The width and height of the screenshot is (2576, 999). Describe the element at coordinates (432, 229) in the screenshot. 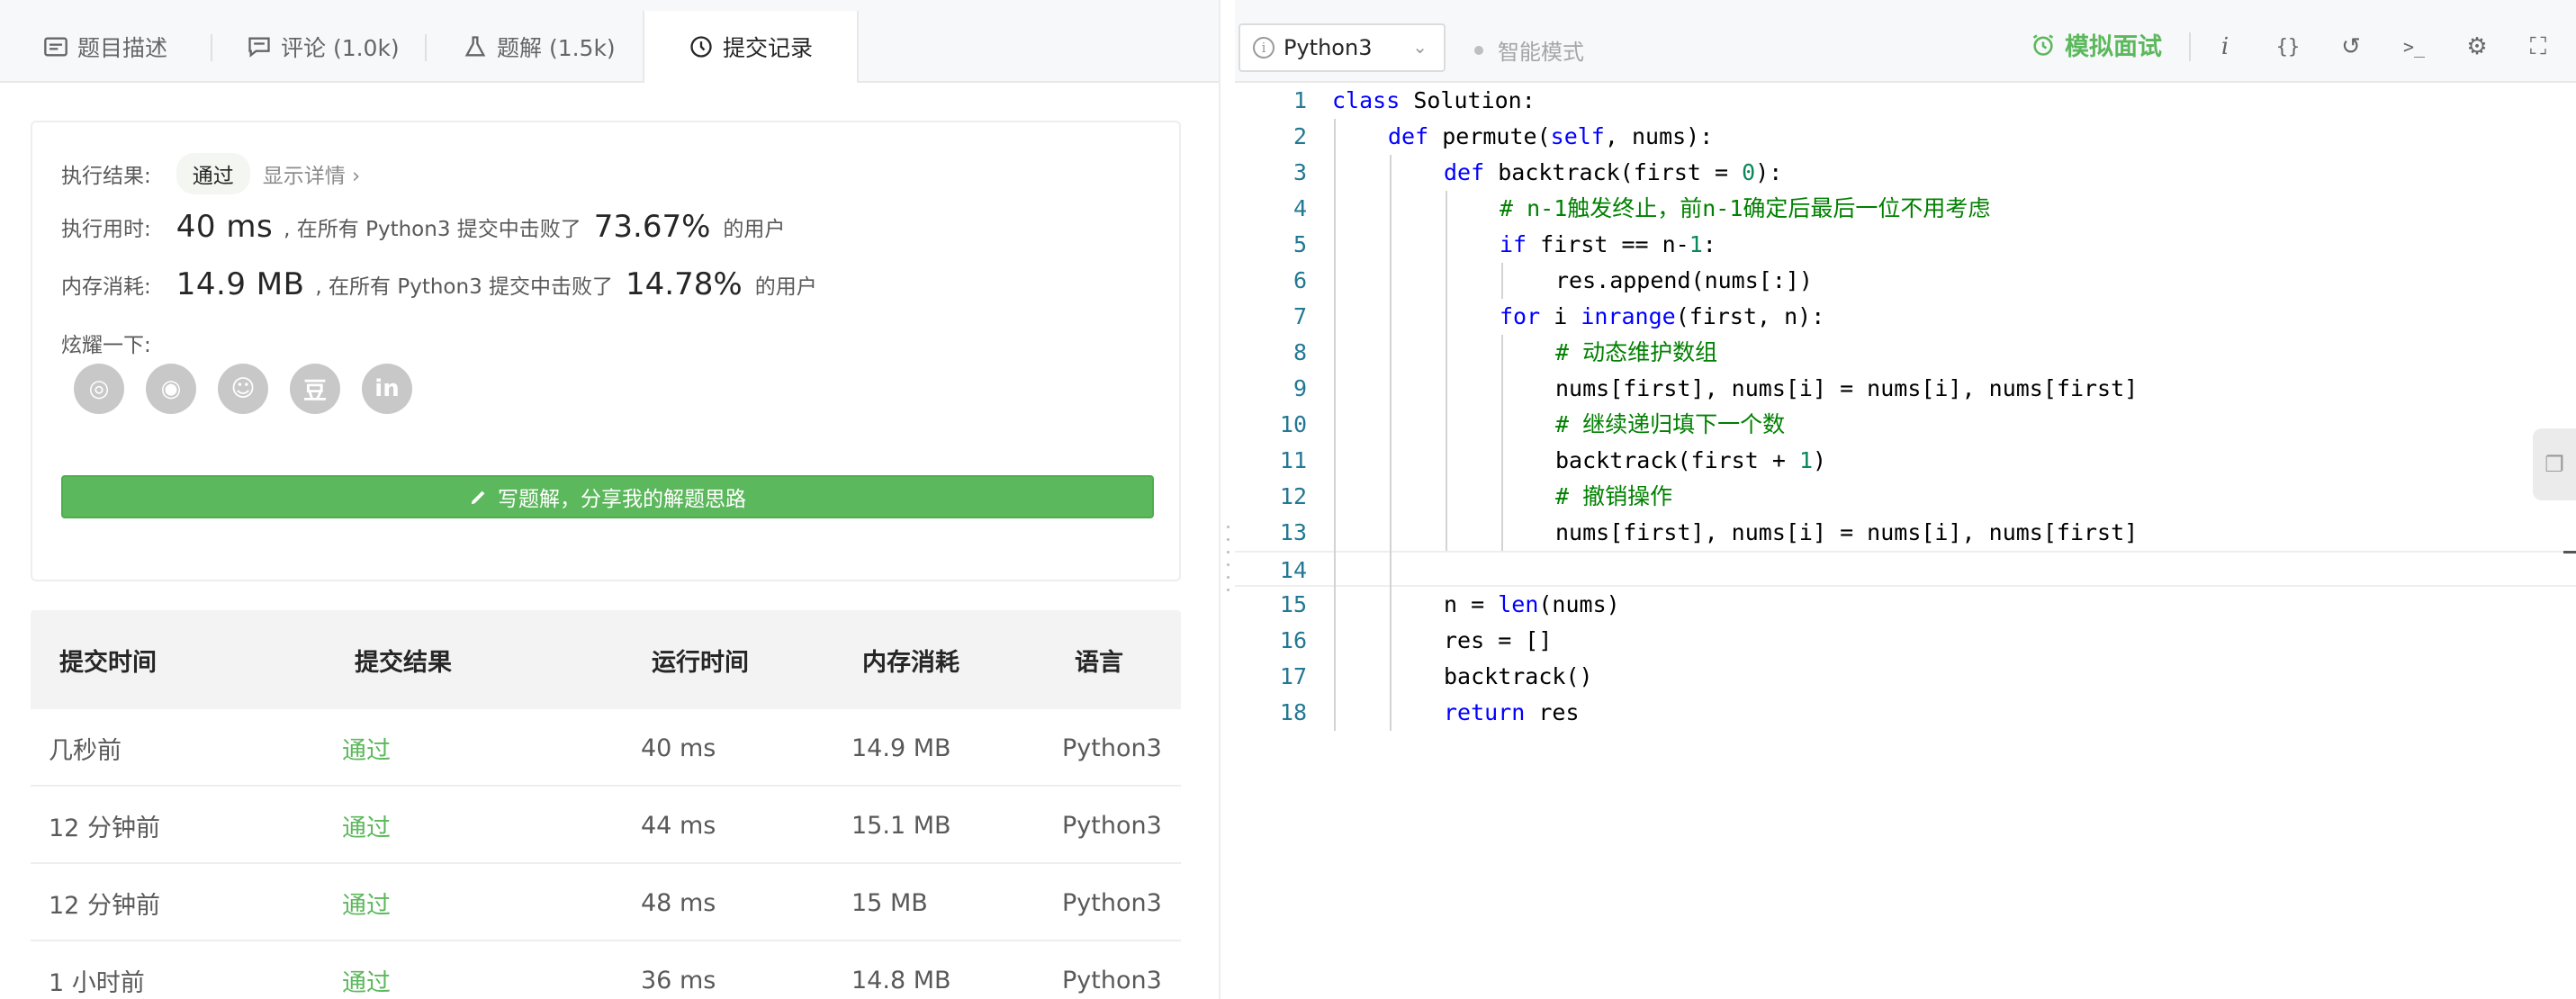

I see `runtime-beat-text: , 在所有 Python3 提交中击败了` at that location.